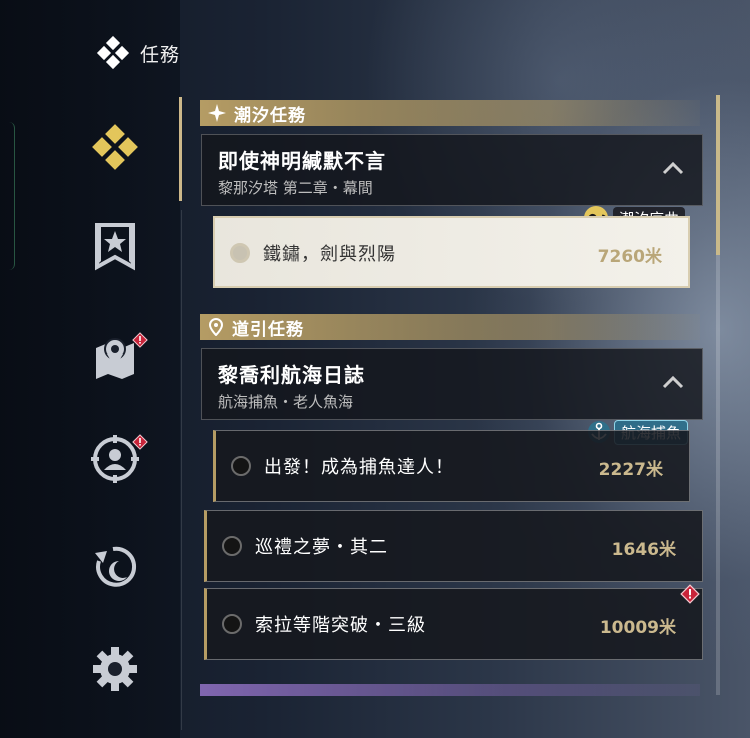 This screenshot has height=738, width=750. I want to click on sidebar-item-map, so click(117, 357).